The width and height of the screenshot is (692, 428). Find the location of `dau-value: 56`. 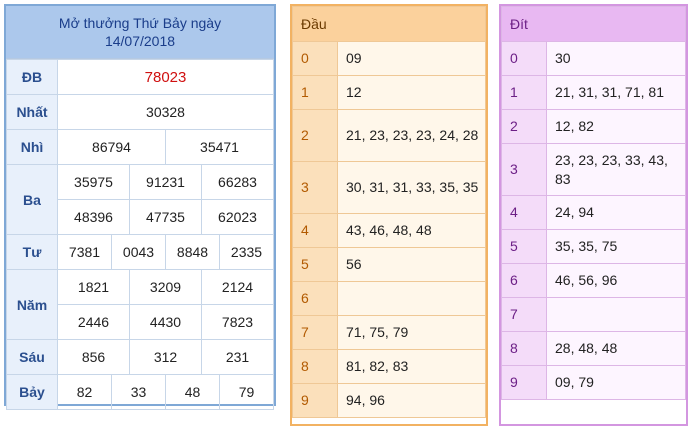

dau-value: 56 is located at coordinates (411, 264).